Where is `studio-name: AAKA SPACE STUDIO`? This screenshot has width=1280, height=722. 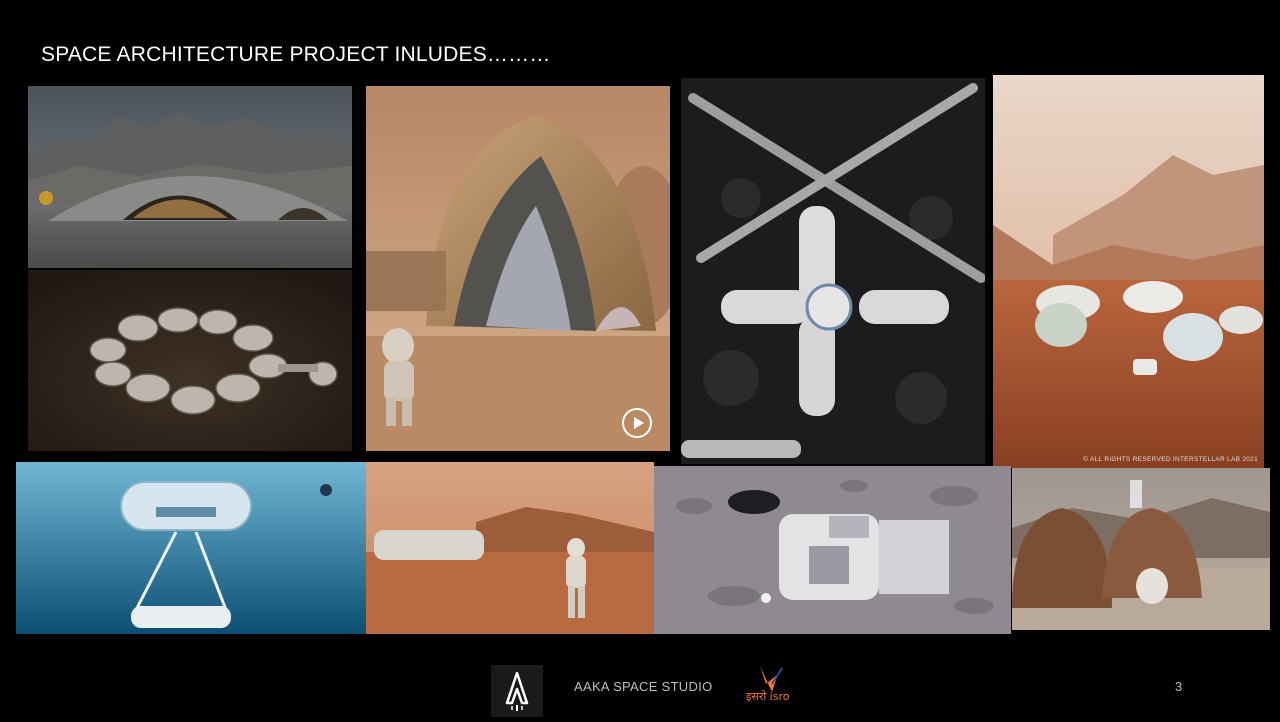 studio-name: AAKA SPACE STUDIO is located at coordinates (643, 686).